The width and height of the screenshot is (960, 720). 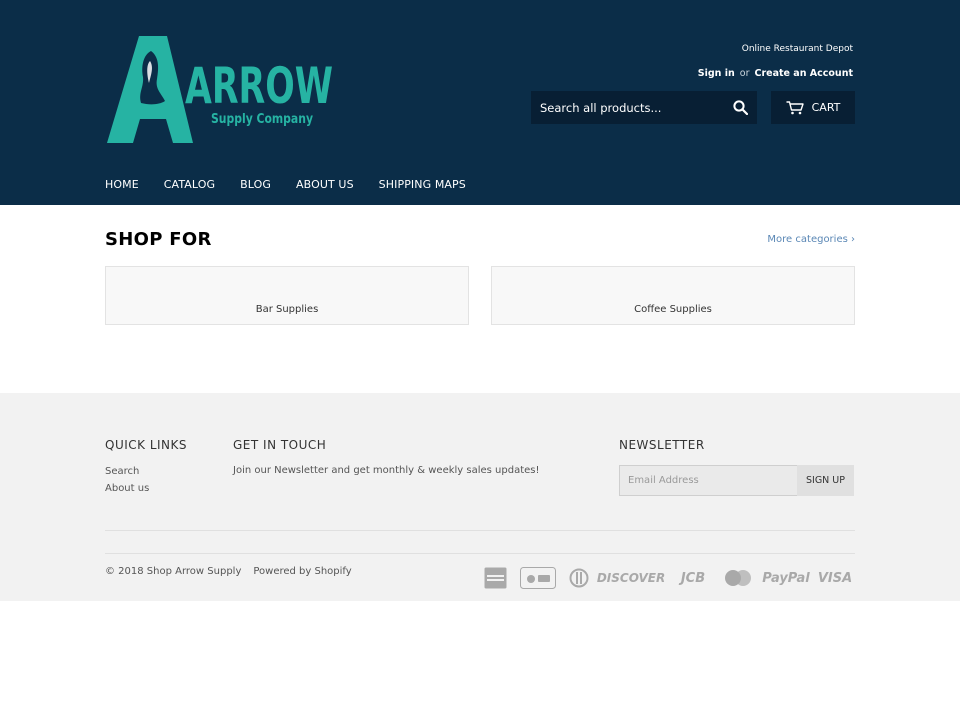 What do you see at coordinates (795, 107) in the screenshot?
I see `cart-icon` at bounding box center [795, 107].